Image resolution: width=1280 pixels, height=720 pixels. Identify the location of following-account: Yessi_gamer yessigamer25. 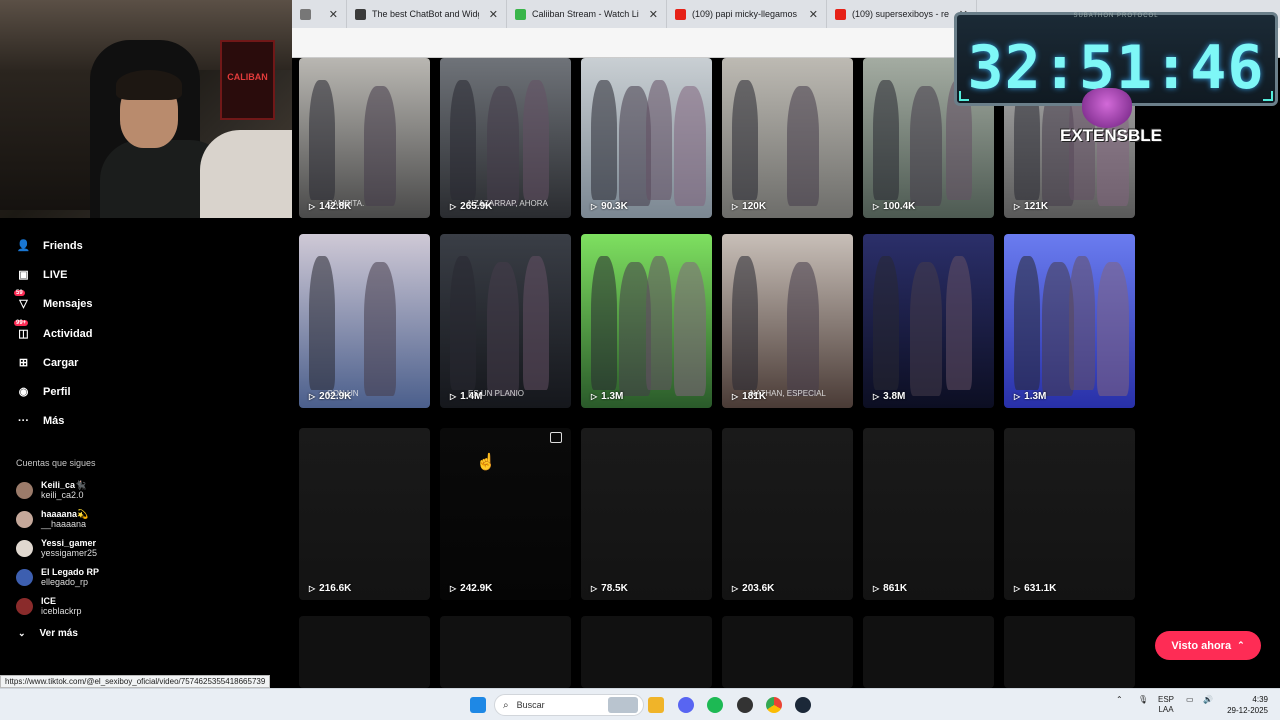
(56, 548).